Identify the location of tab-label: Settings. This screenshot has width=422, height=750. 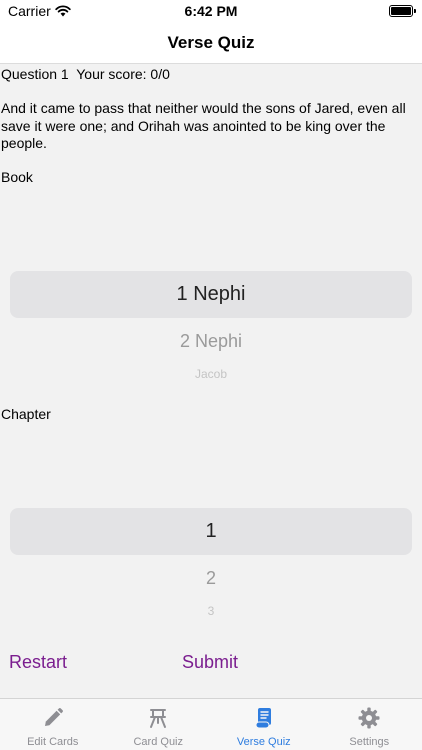
(369, 742).